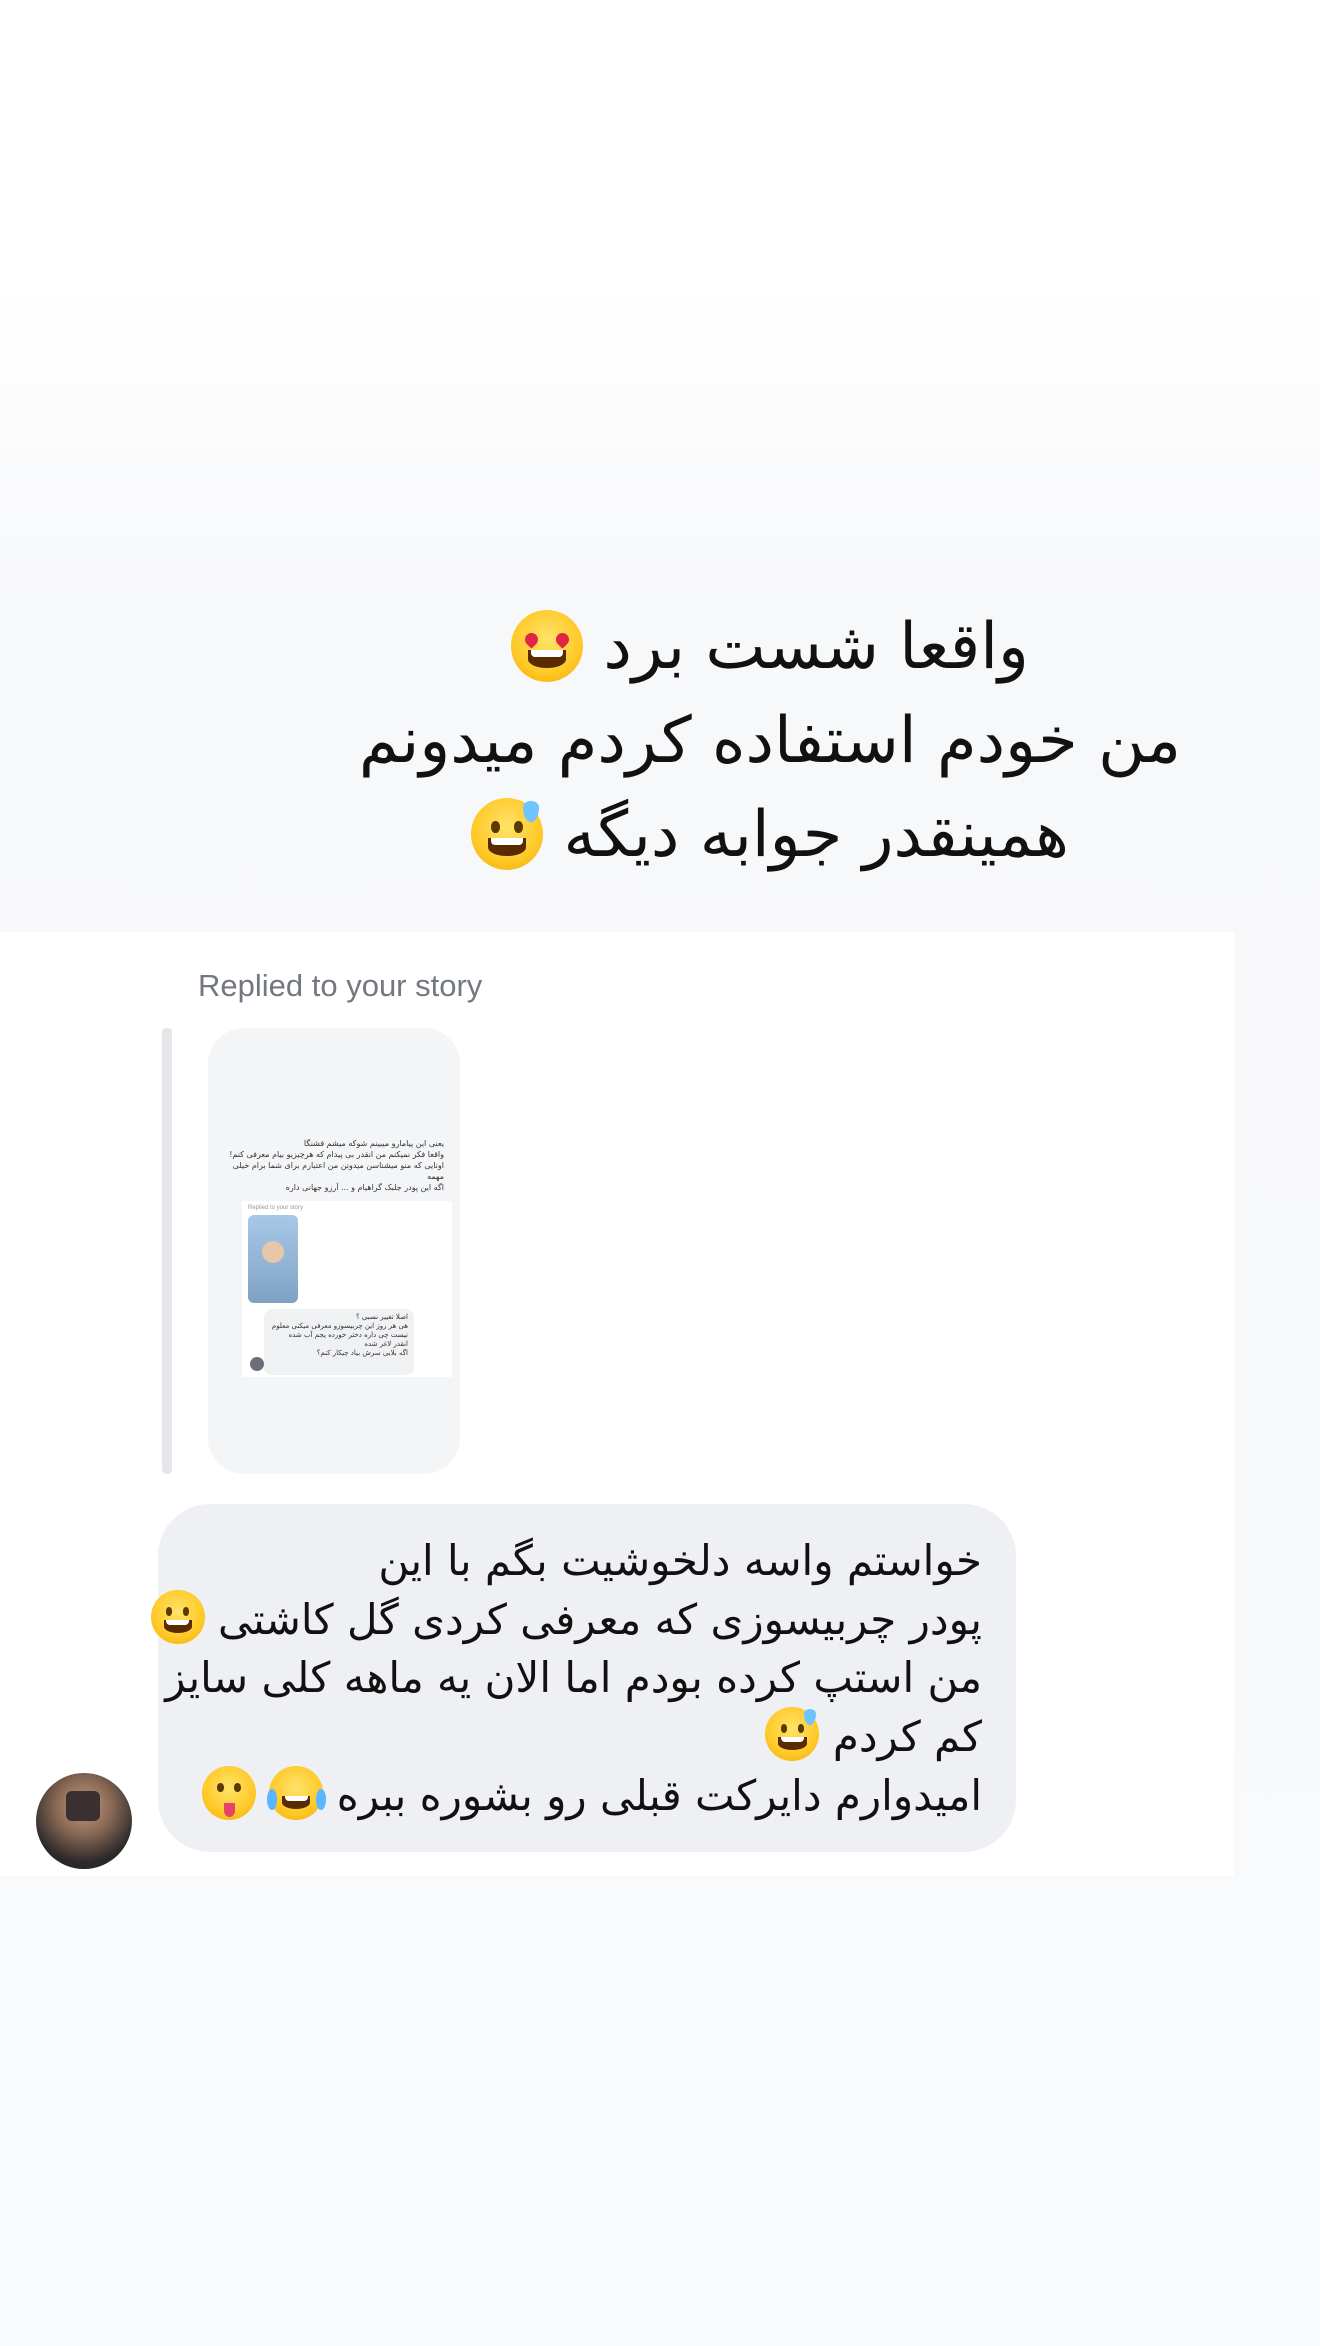  What do you see at coordinates (547, 646) in the screenshot?
I see `heart-eyes-emoji-icon` at bounding box center [547, 646].